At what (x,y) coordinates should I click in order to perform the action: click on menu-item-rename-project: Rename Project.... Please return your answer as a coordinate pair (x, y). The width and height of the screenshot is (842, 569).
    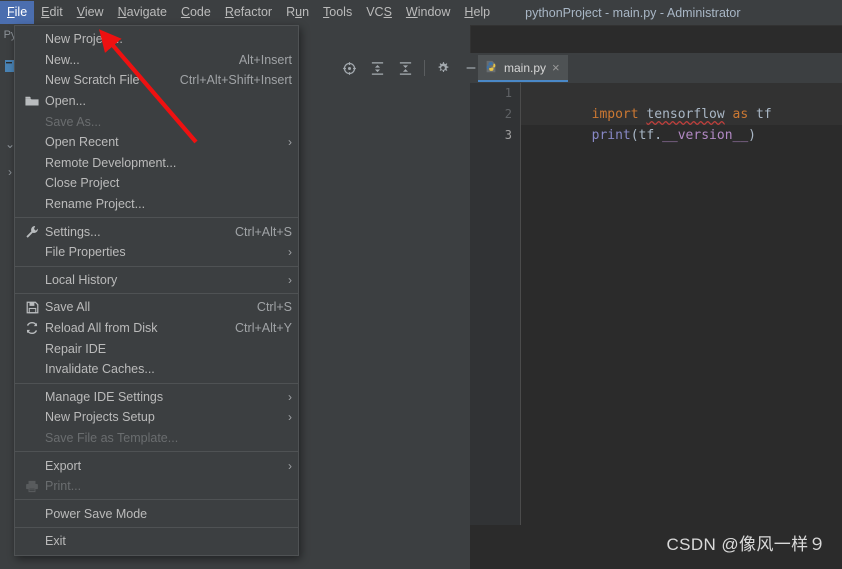
    Looking at the image, I should click on (156, 204).